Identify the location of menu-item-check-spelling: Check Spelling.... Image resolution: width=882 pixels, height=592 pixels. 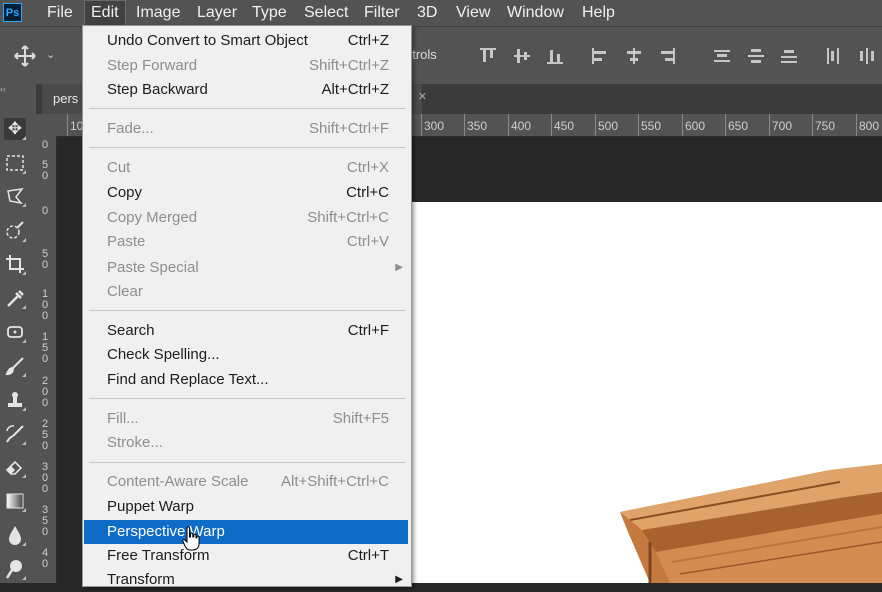
(247, 355).